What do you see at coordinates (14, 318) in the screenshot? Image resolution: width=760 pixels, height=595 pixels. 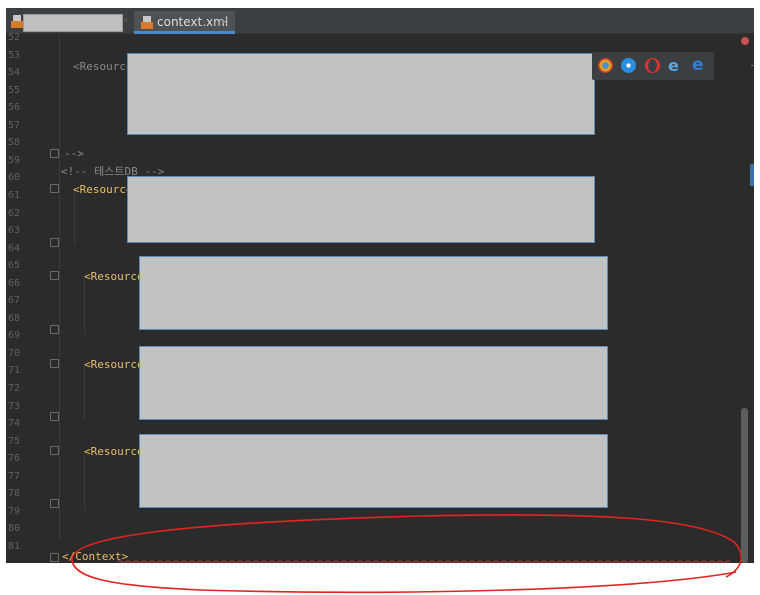 I see `line-number: 68` at bounding box center [14, 318].